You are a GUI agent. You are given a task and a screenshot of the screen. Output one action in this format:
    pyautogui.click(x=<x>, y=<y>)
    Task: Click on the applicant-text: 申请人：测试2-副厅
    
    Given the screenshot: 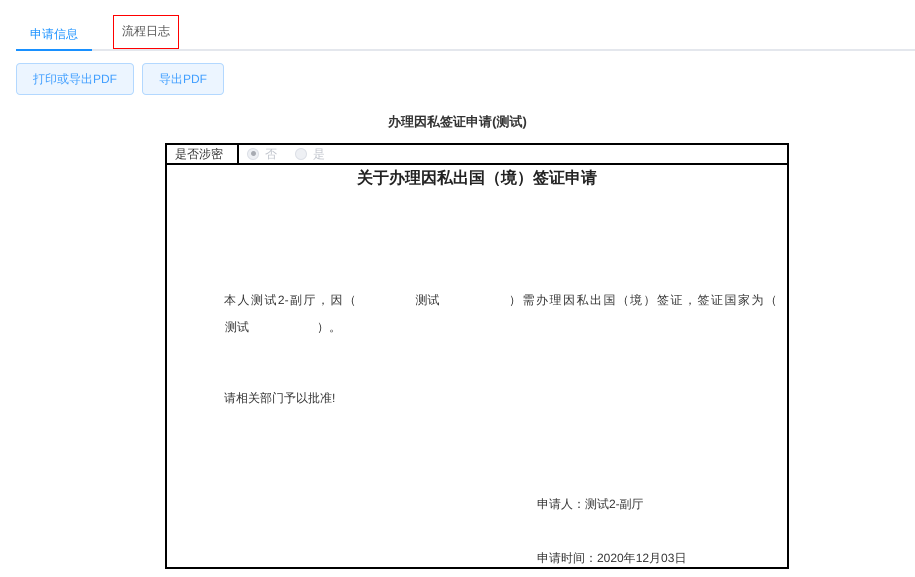 What is the action you would take?
    pyautogui.click(x=590, y=503)
    